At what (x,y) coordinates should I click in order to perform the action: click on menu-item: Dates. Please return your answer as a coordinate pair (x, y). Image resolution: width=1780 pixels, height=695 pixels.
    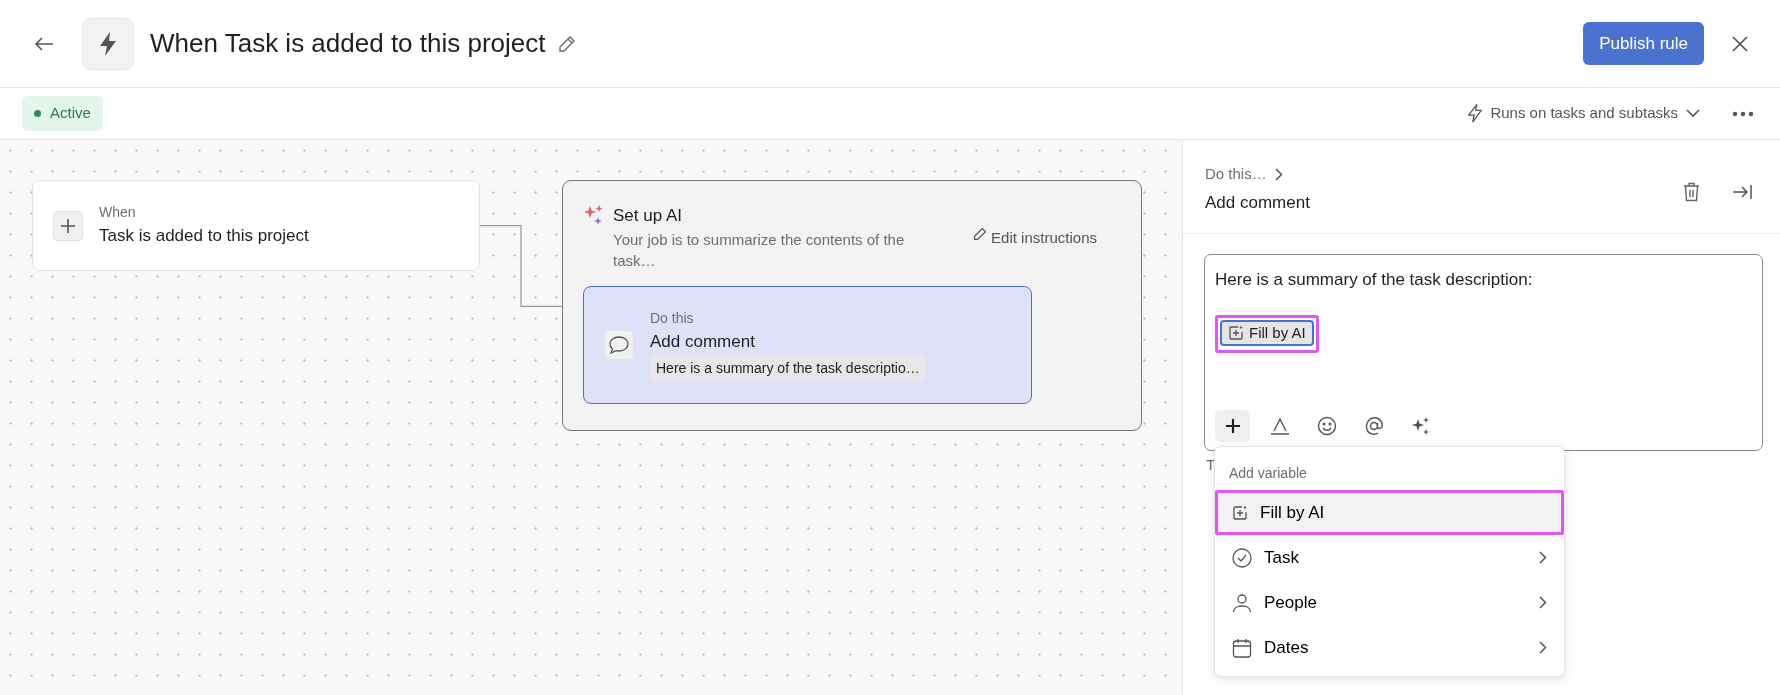
    Looking at the image, I should click on (1389, 647).